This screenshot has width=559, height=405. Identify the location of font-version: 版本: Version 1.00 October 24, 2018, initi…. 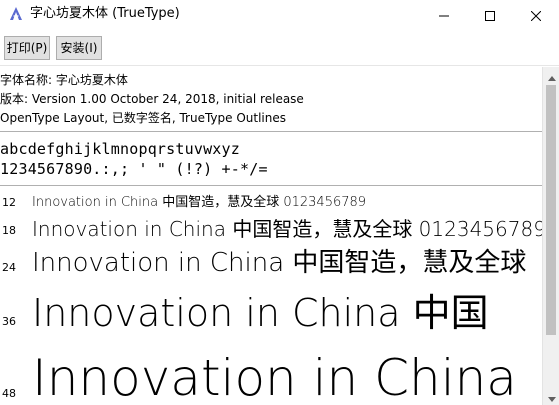
(152, 99).